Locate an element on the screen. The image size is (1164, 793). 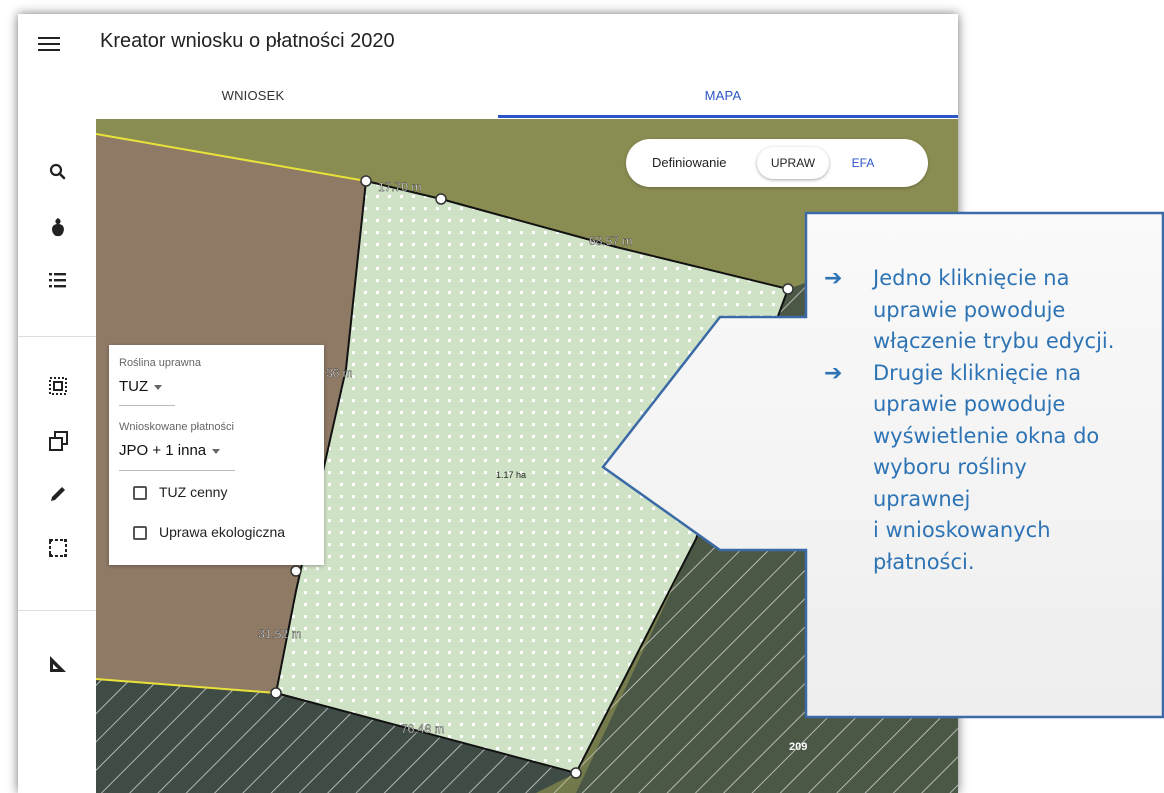
payments-select: JPO + 1 inna is located at coordinates (170, 450).